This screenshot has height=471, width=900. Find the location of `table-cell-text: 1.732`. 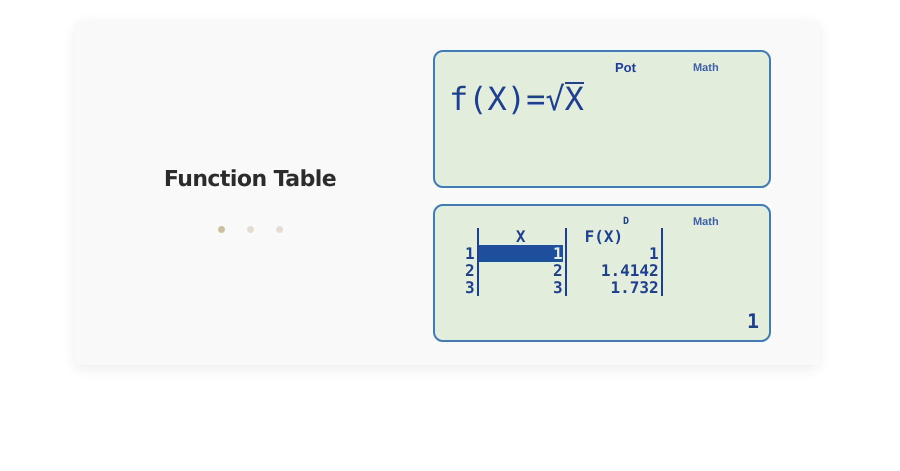

table-cell-text: 1.732 is located at coordinates (634, 287).